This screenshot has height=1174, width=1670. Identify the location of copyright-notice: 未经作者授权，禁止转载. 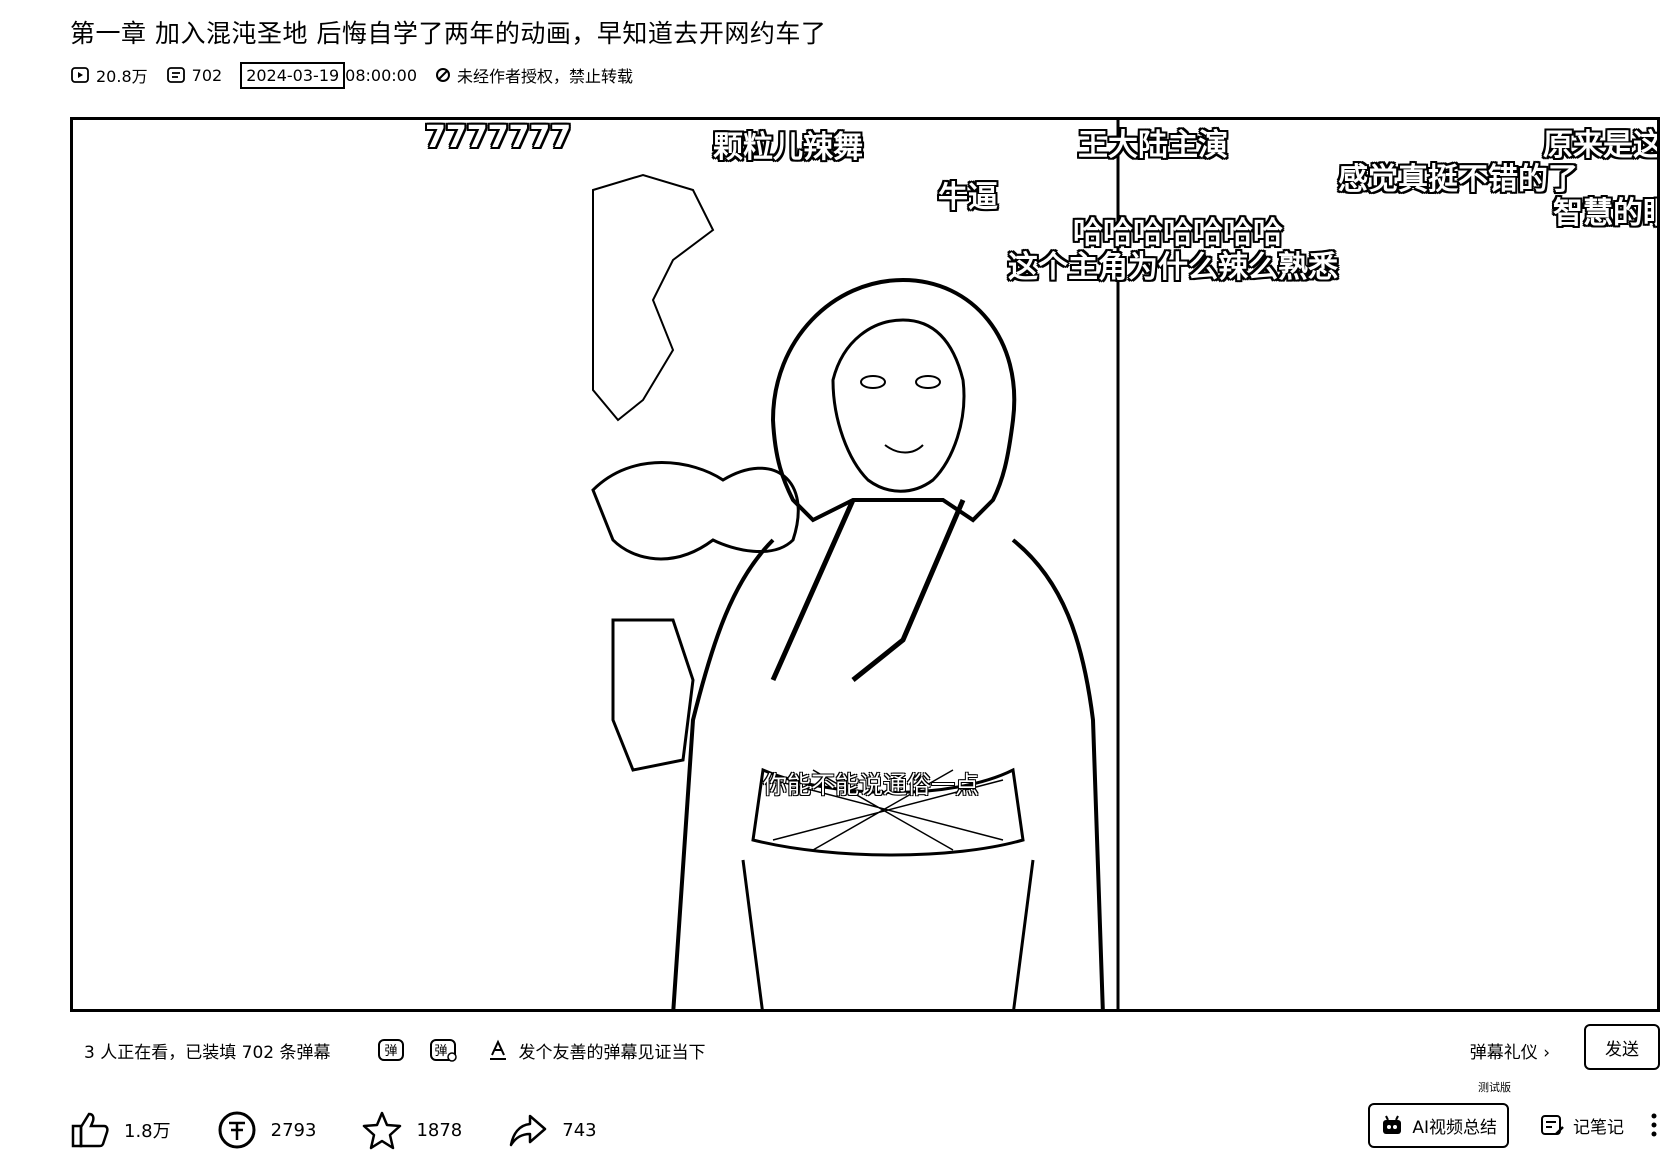
(534, 75).